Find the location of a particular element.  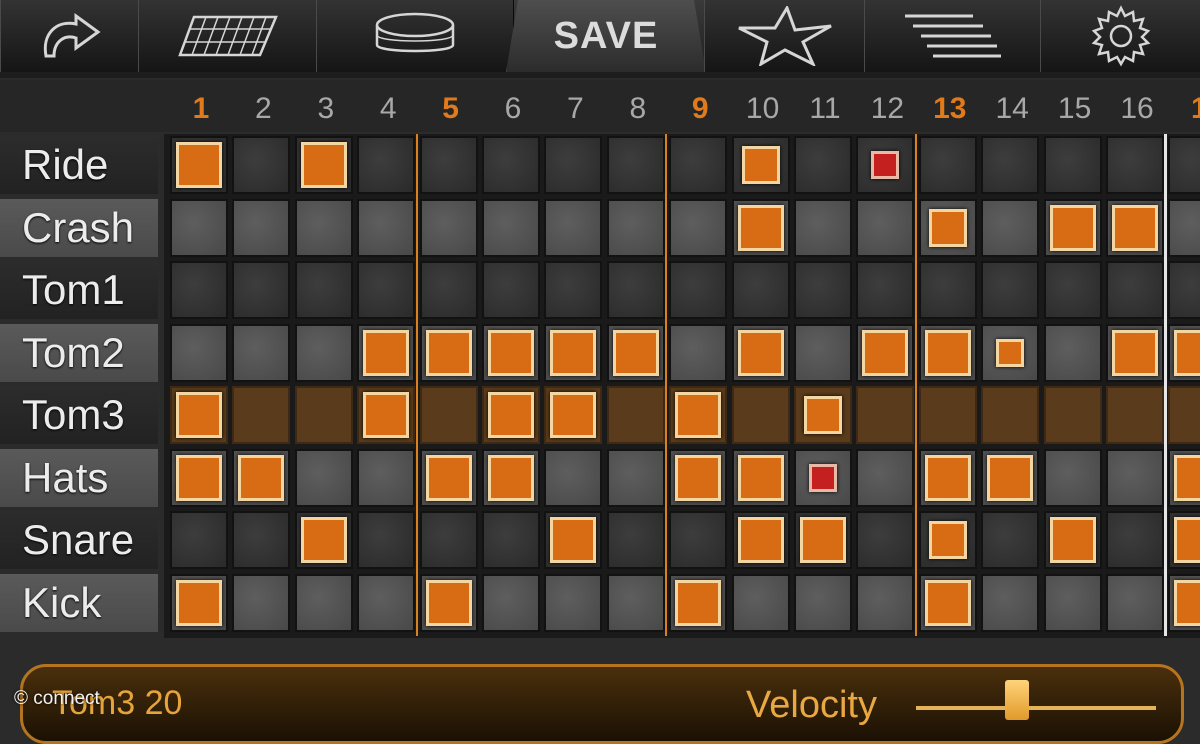

track-label-crash: Crash is located at coordinates (79, 227).